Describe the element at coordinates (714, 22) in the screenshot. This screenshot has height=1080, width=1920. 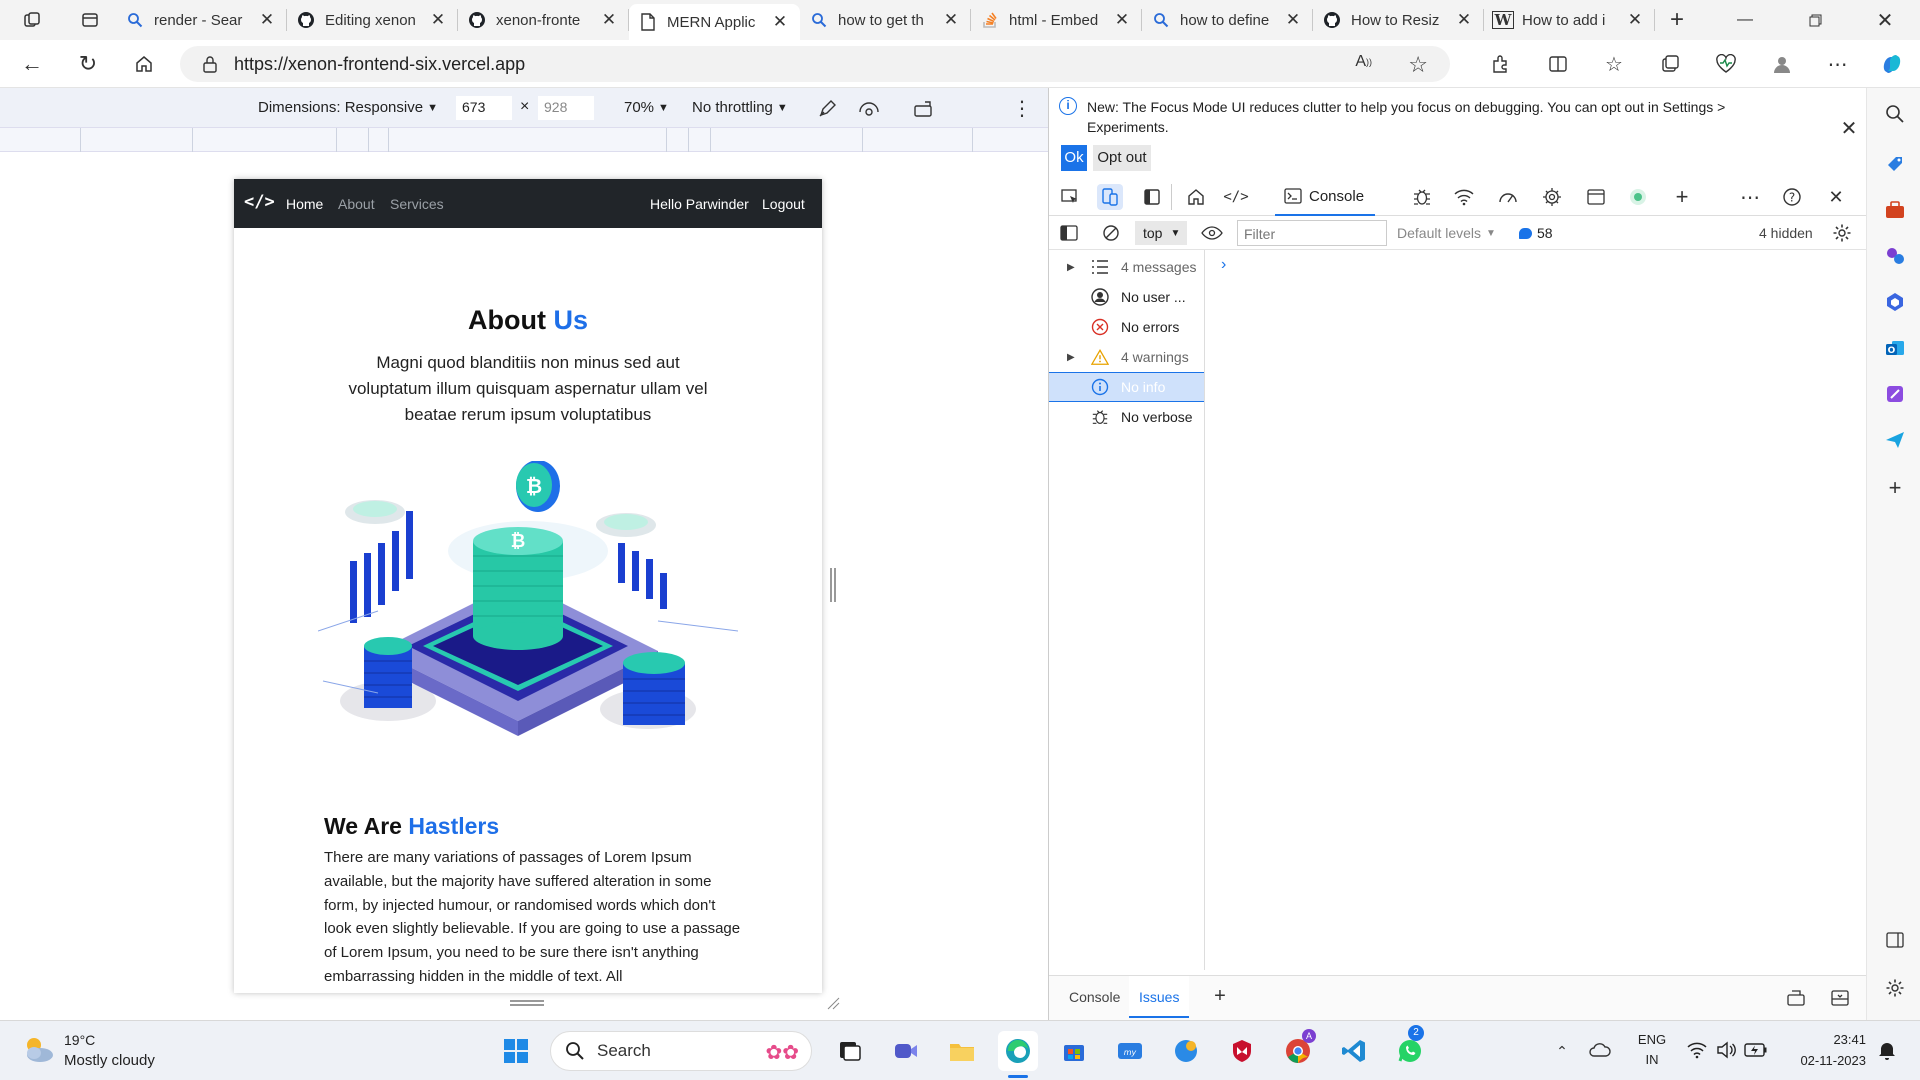
I see `browser-tab: MERN Applic ✕` at that location.